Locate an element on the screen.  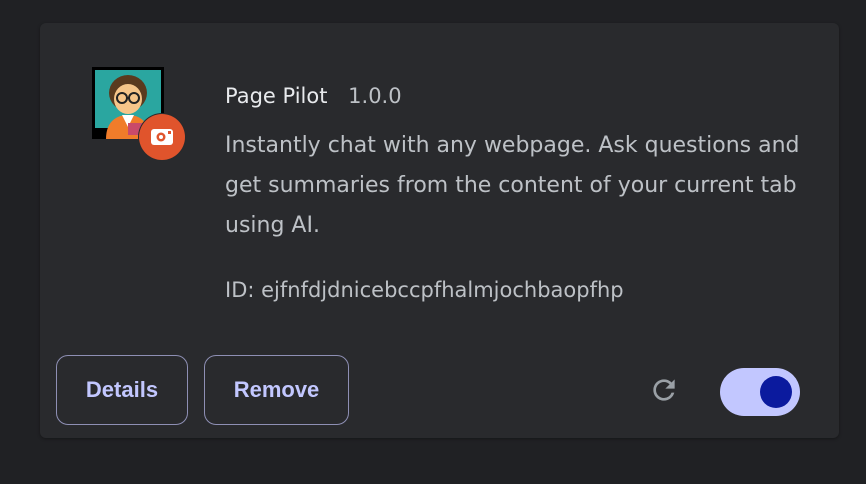
extension-name: Page Pilot is located at coordinates (276, 96).